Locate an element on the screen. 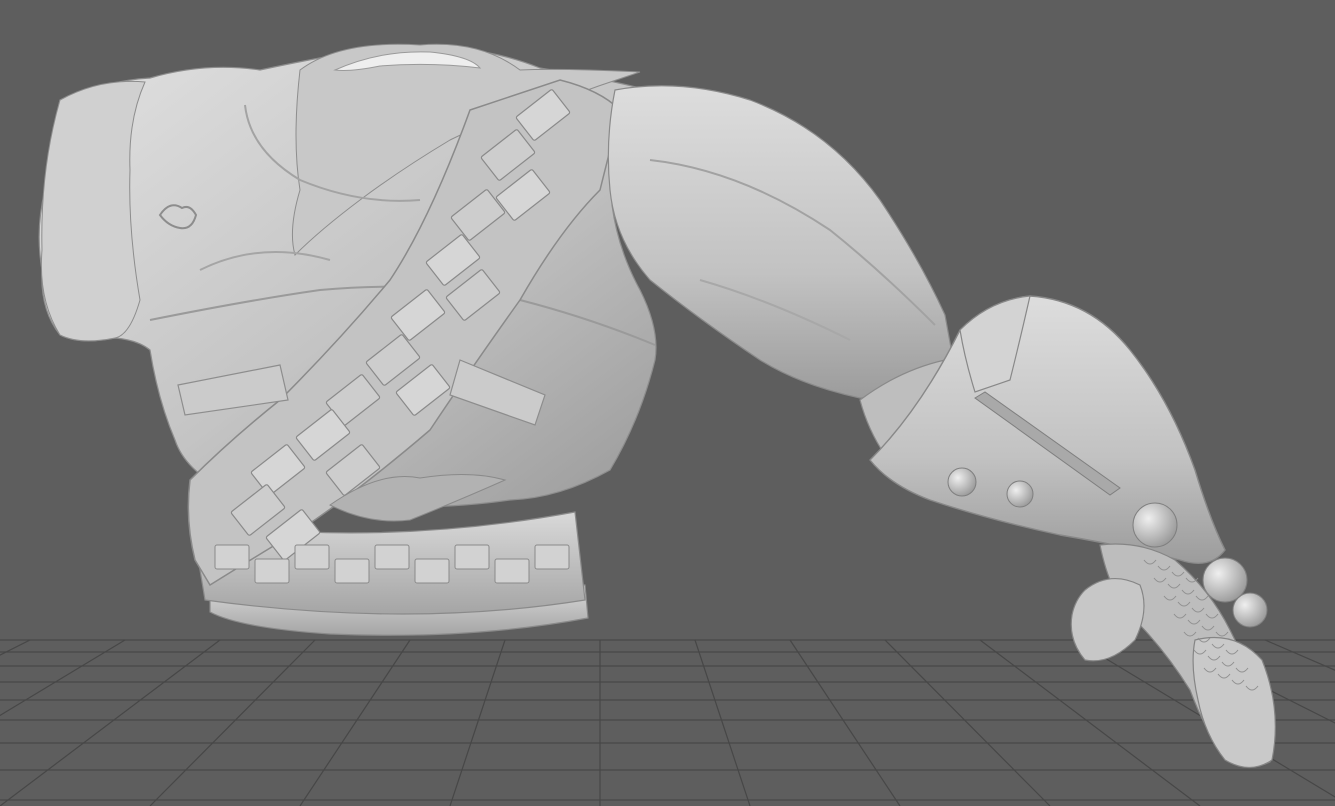  upper-arm is located at coordinates (781, 242).